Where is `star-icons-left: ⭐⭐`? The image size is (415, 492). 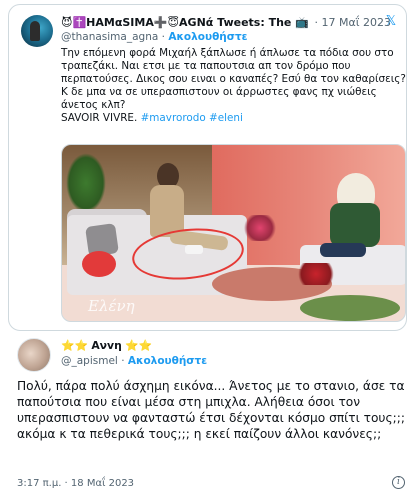
star-icons-left: ⭐⭐ is located at coordinates (74, 345).